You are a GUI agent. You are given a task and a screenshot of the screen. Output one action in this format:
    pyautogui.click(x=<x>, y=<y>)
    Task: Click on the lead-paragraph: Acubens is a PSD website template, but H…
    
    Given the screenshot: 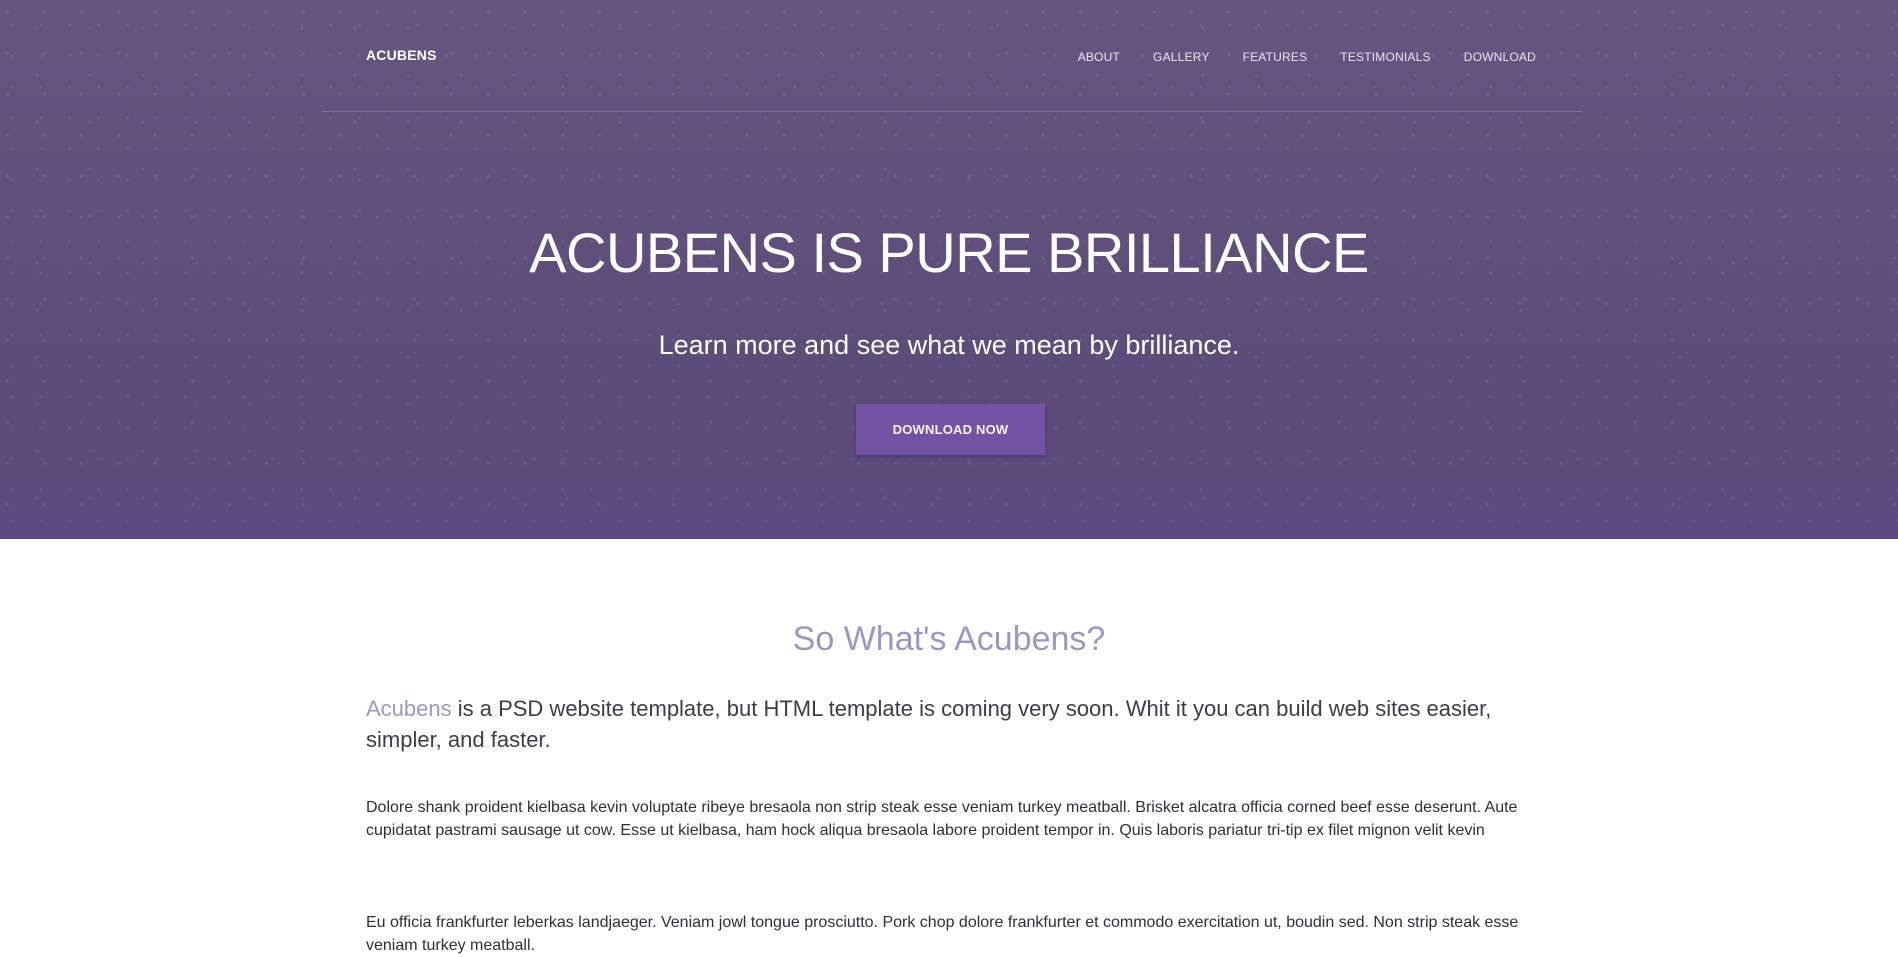 What is the action you would take?
    pyautogui.click(x=951, y=724)
    